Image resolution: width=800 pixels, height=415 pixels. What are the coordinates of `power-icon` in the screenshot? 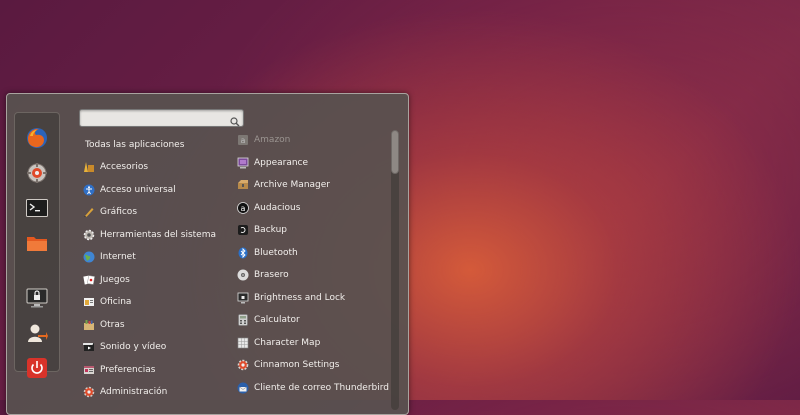 It's located at (37, 368).